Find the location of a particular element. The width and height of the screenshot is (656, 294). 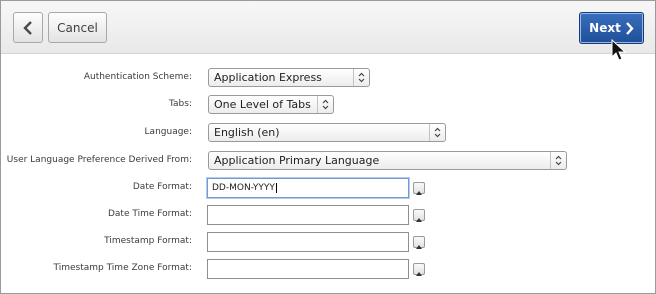

timestamp-tz-format-picker-button is located at coordinates (419, 269).